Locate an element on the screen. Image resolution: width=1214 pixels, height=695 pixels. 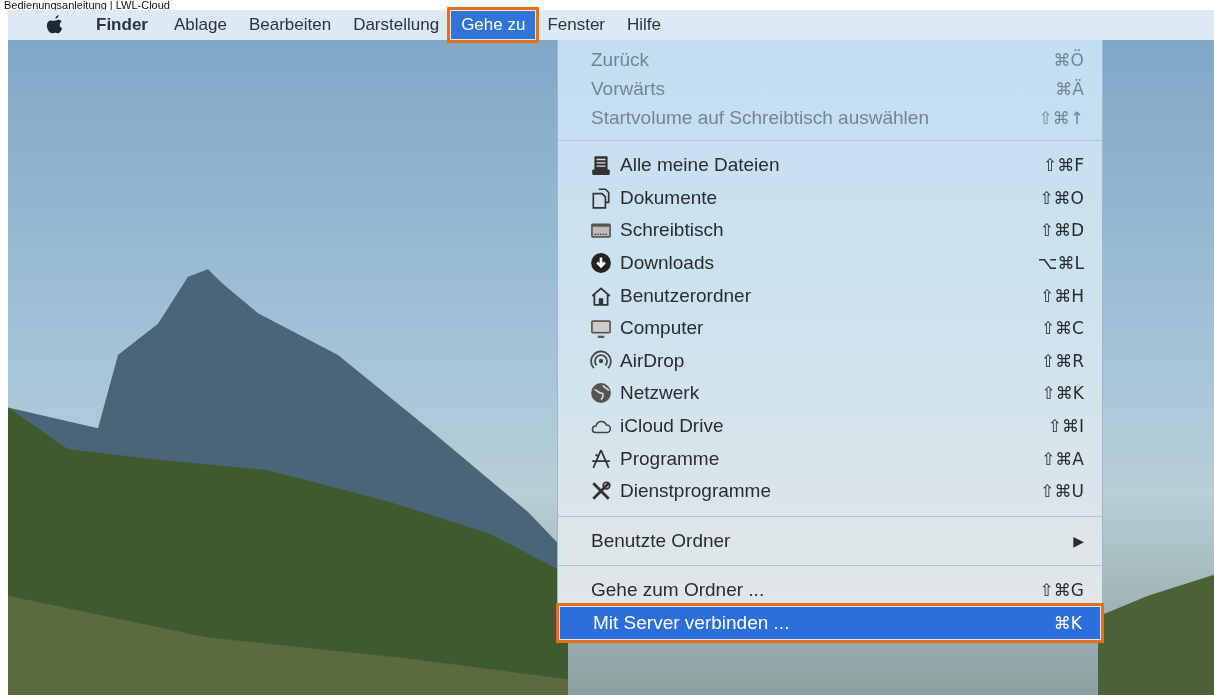
documents-icon is located at coordinates (601, 197).